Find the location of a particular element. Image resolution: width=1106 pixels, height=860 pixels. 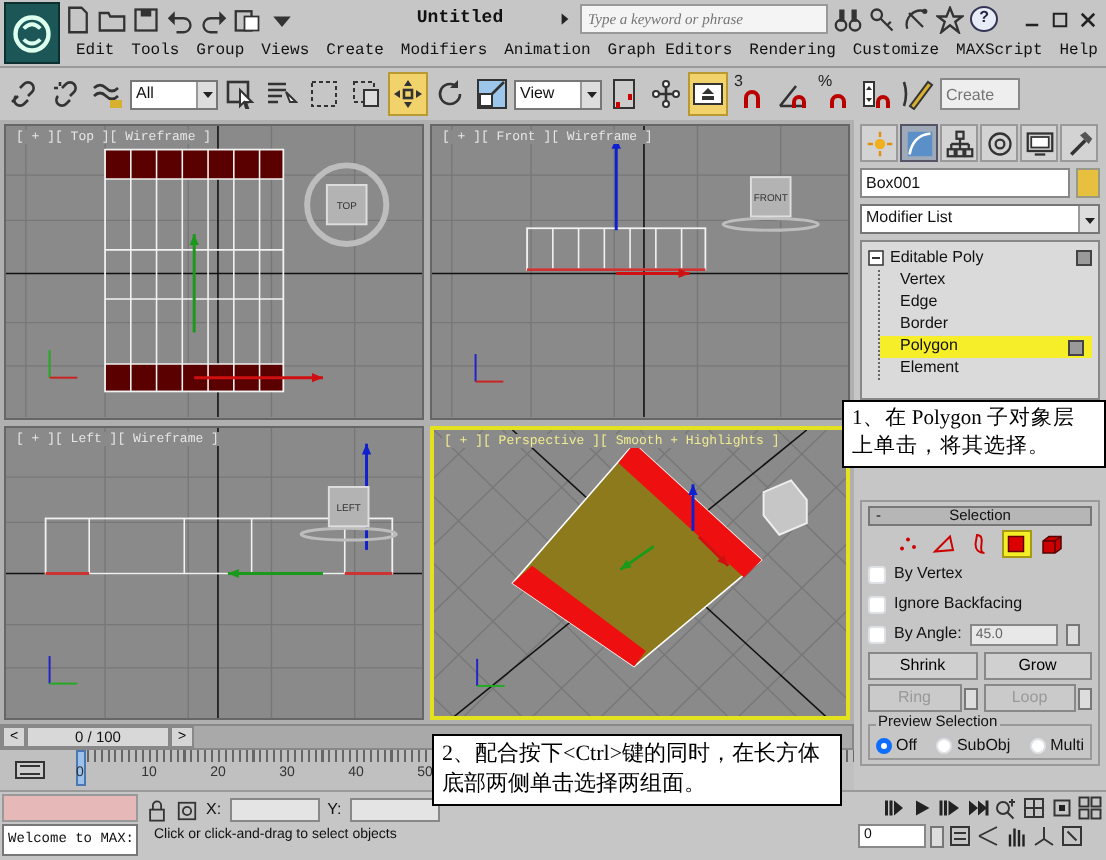

menu-item: Group is located at coordinates (220, 52).